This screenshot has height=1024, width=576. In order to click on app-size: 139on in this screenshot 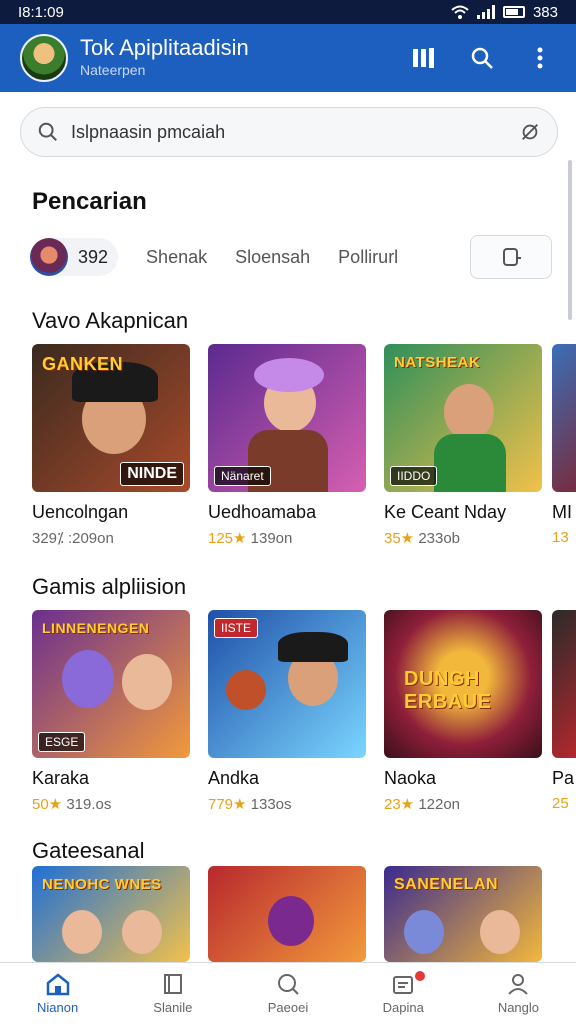, I will do `click(271, 538)`.